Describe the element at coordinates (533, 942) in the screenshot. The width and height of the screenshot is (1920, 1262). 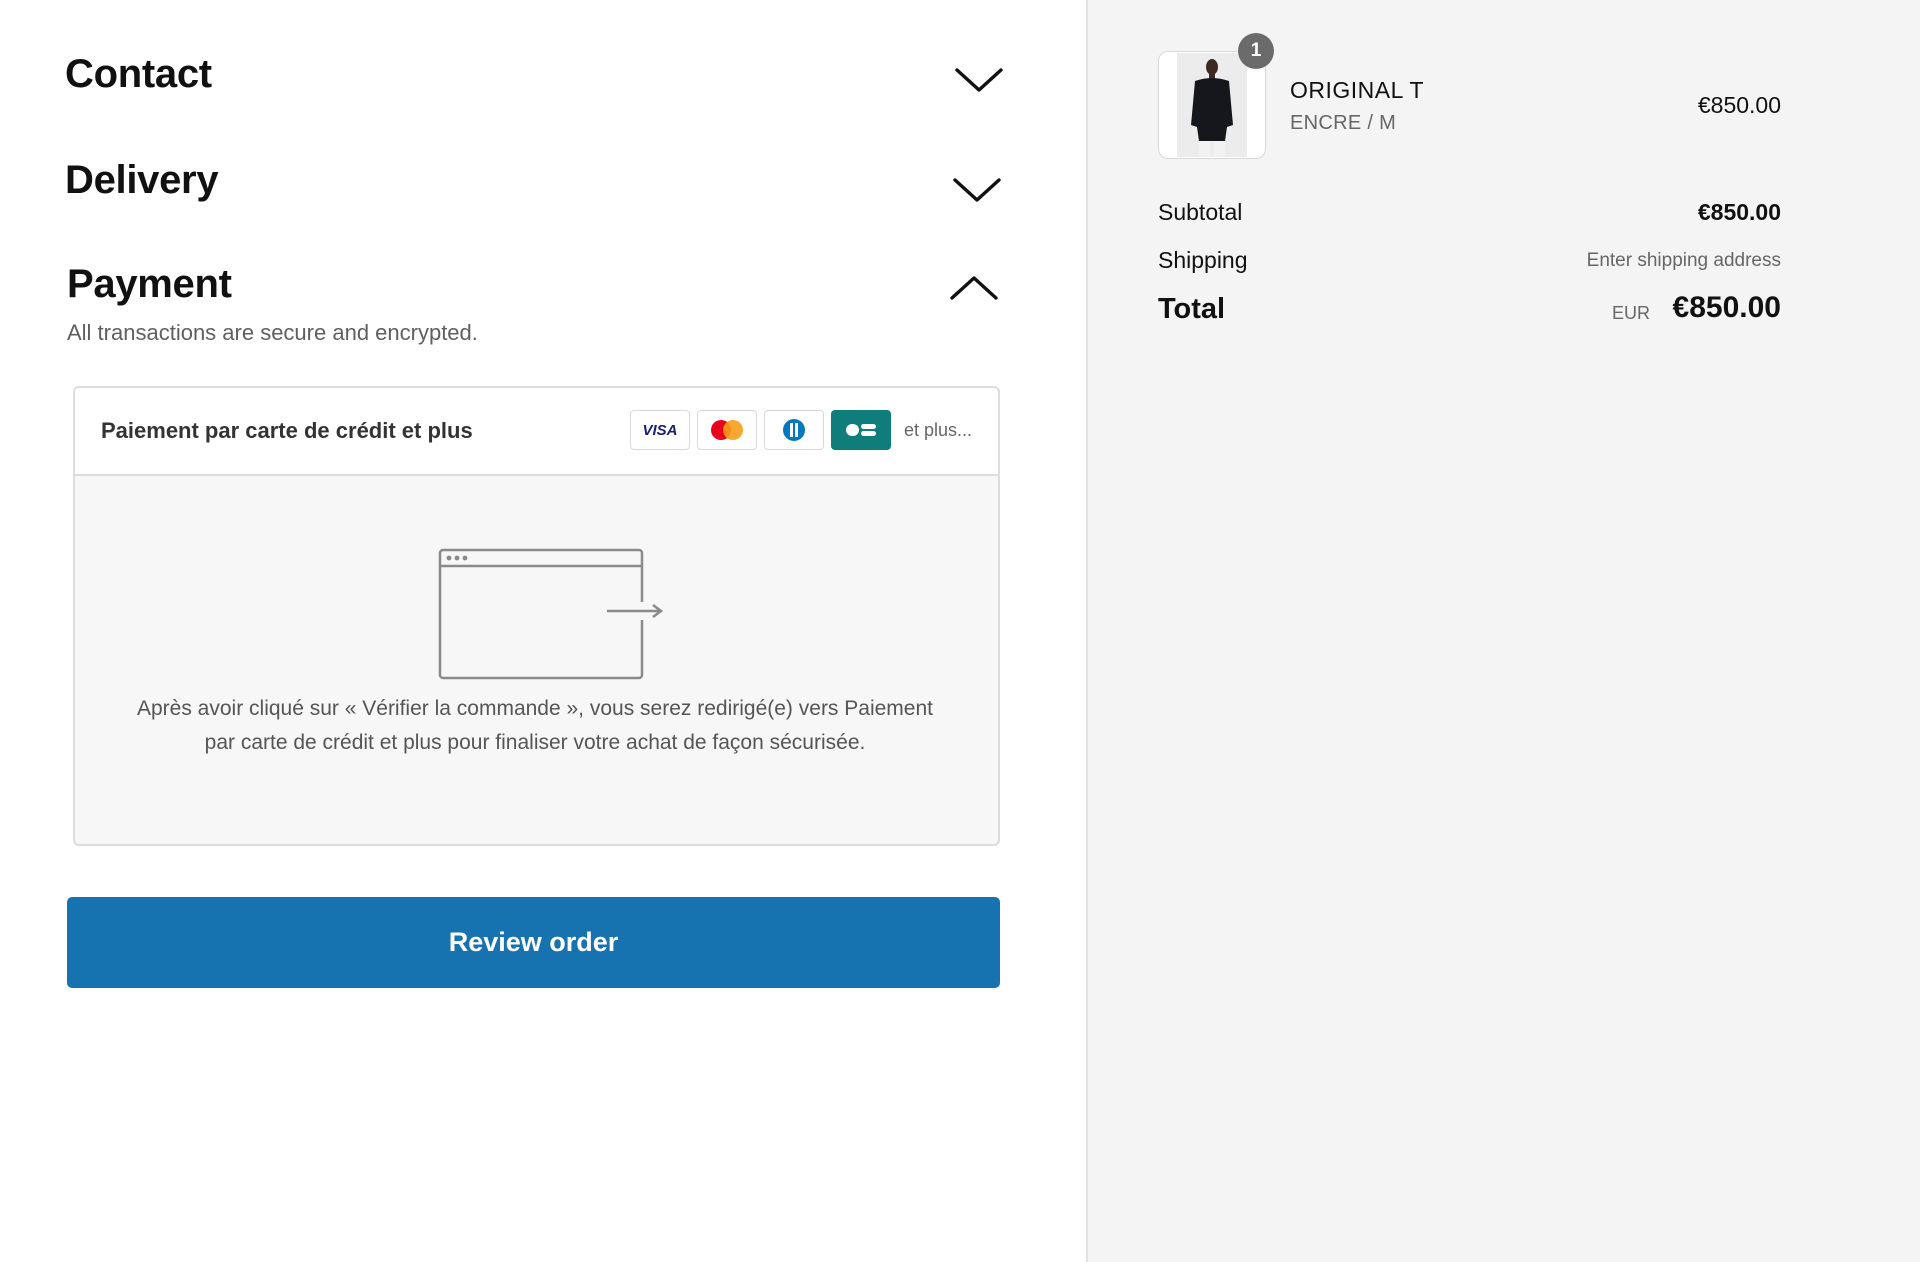
I see `review-order-button: Review order` at that location.